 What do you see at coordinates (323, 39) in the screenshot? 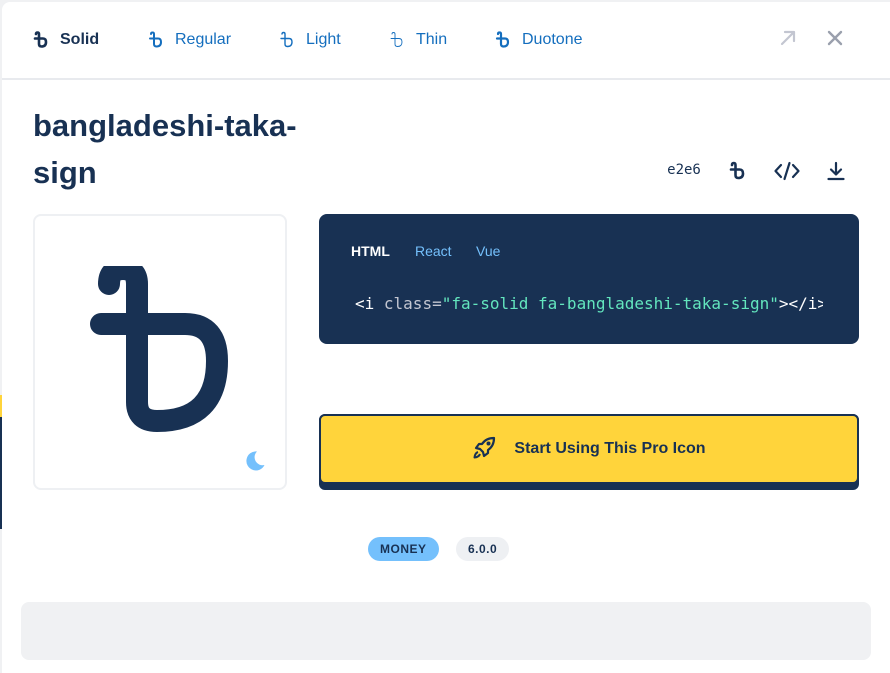
I see `tab-light-label: Light` at bounding box center [323, 39].